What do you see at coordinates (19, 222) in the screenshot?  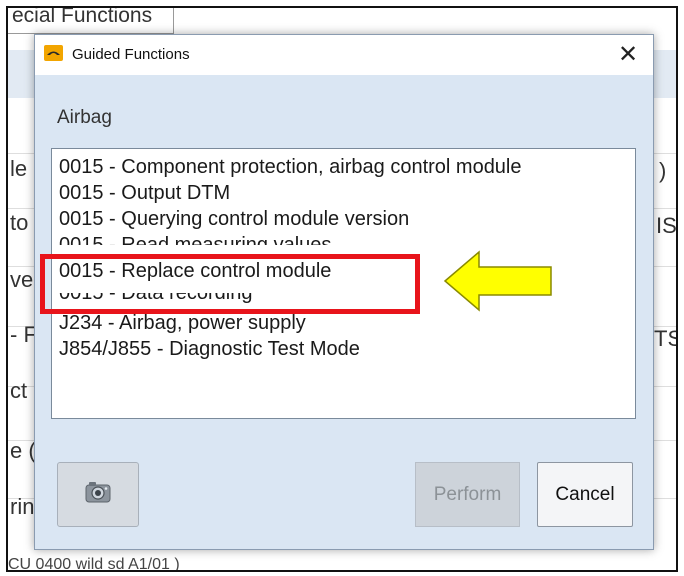 I see `background-row-text: to` at bounding box center [19, 222].